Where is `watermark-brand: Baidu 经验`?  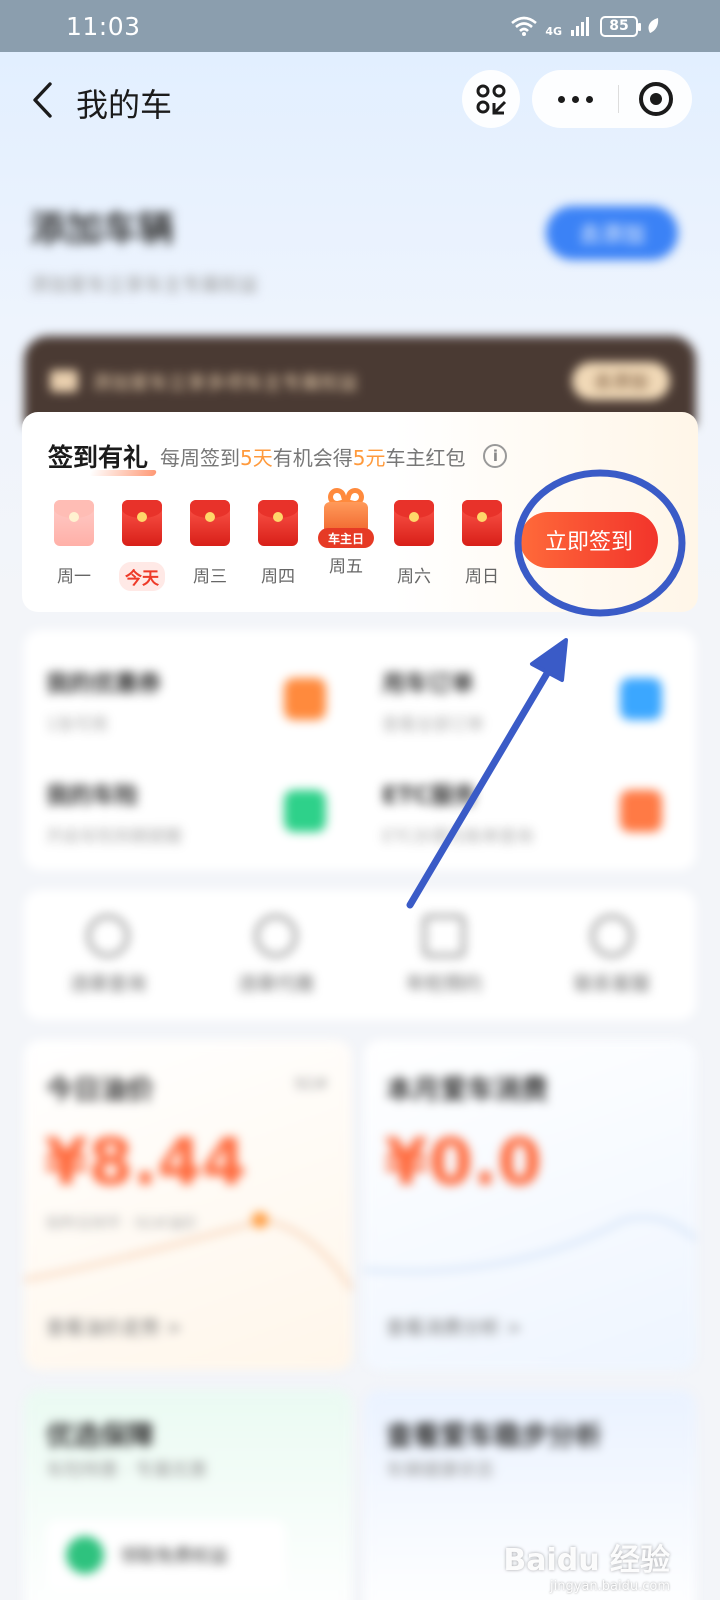
watermark-brand: Baidu 经验 is located at coordinates (586, 1560).